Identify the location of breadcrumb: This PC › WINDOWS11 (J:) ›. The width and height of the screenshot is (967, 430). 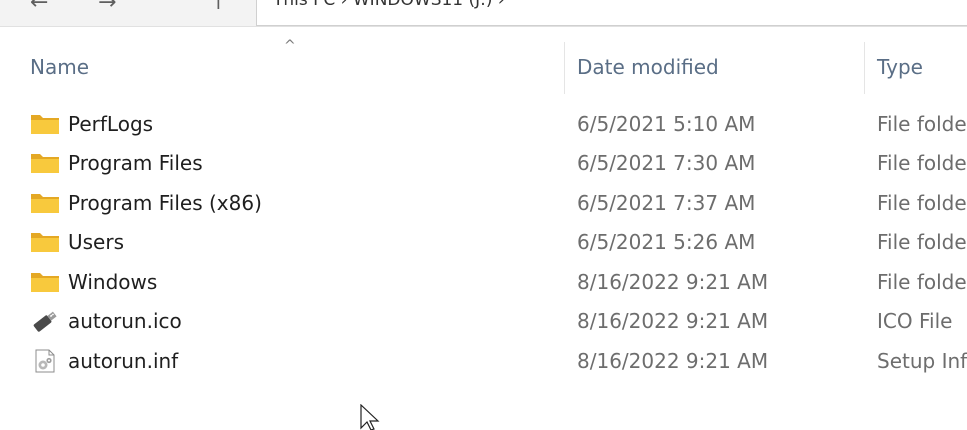
(389, 5).